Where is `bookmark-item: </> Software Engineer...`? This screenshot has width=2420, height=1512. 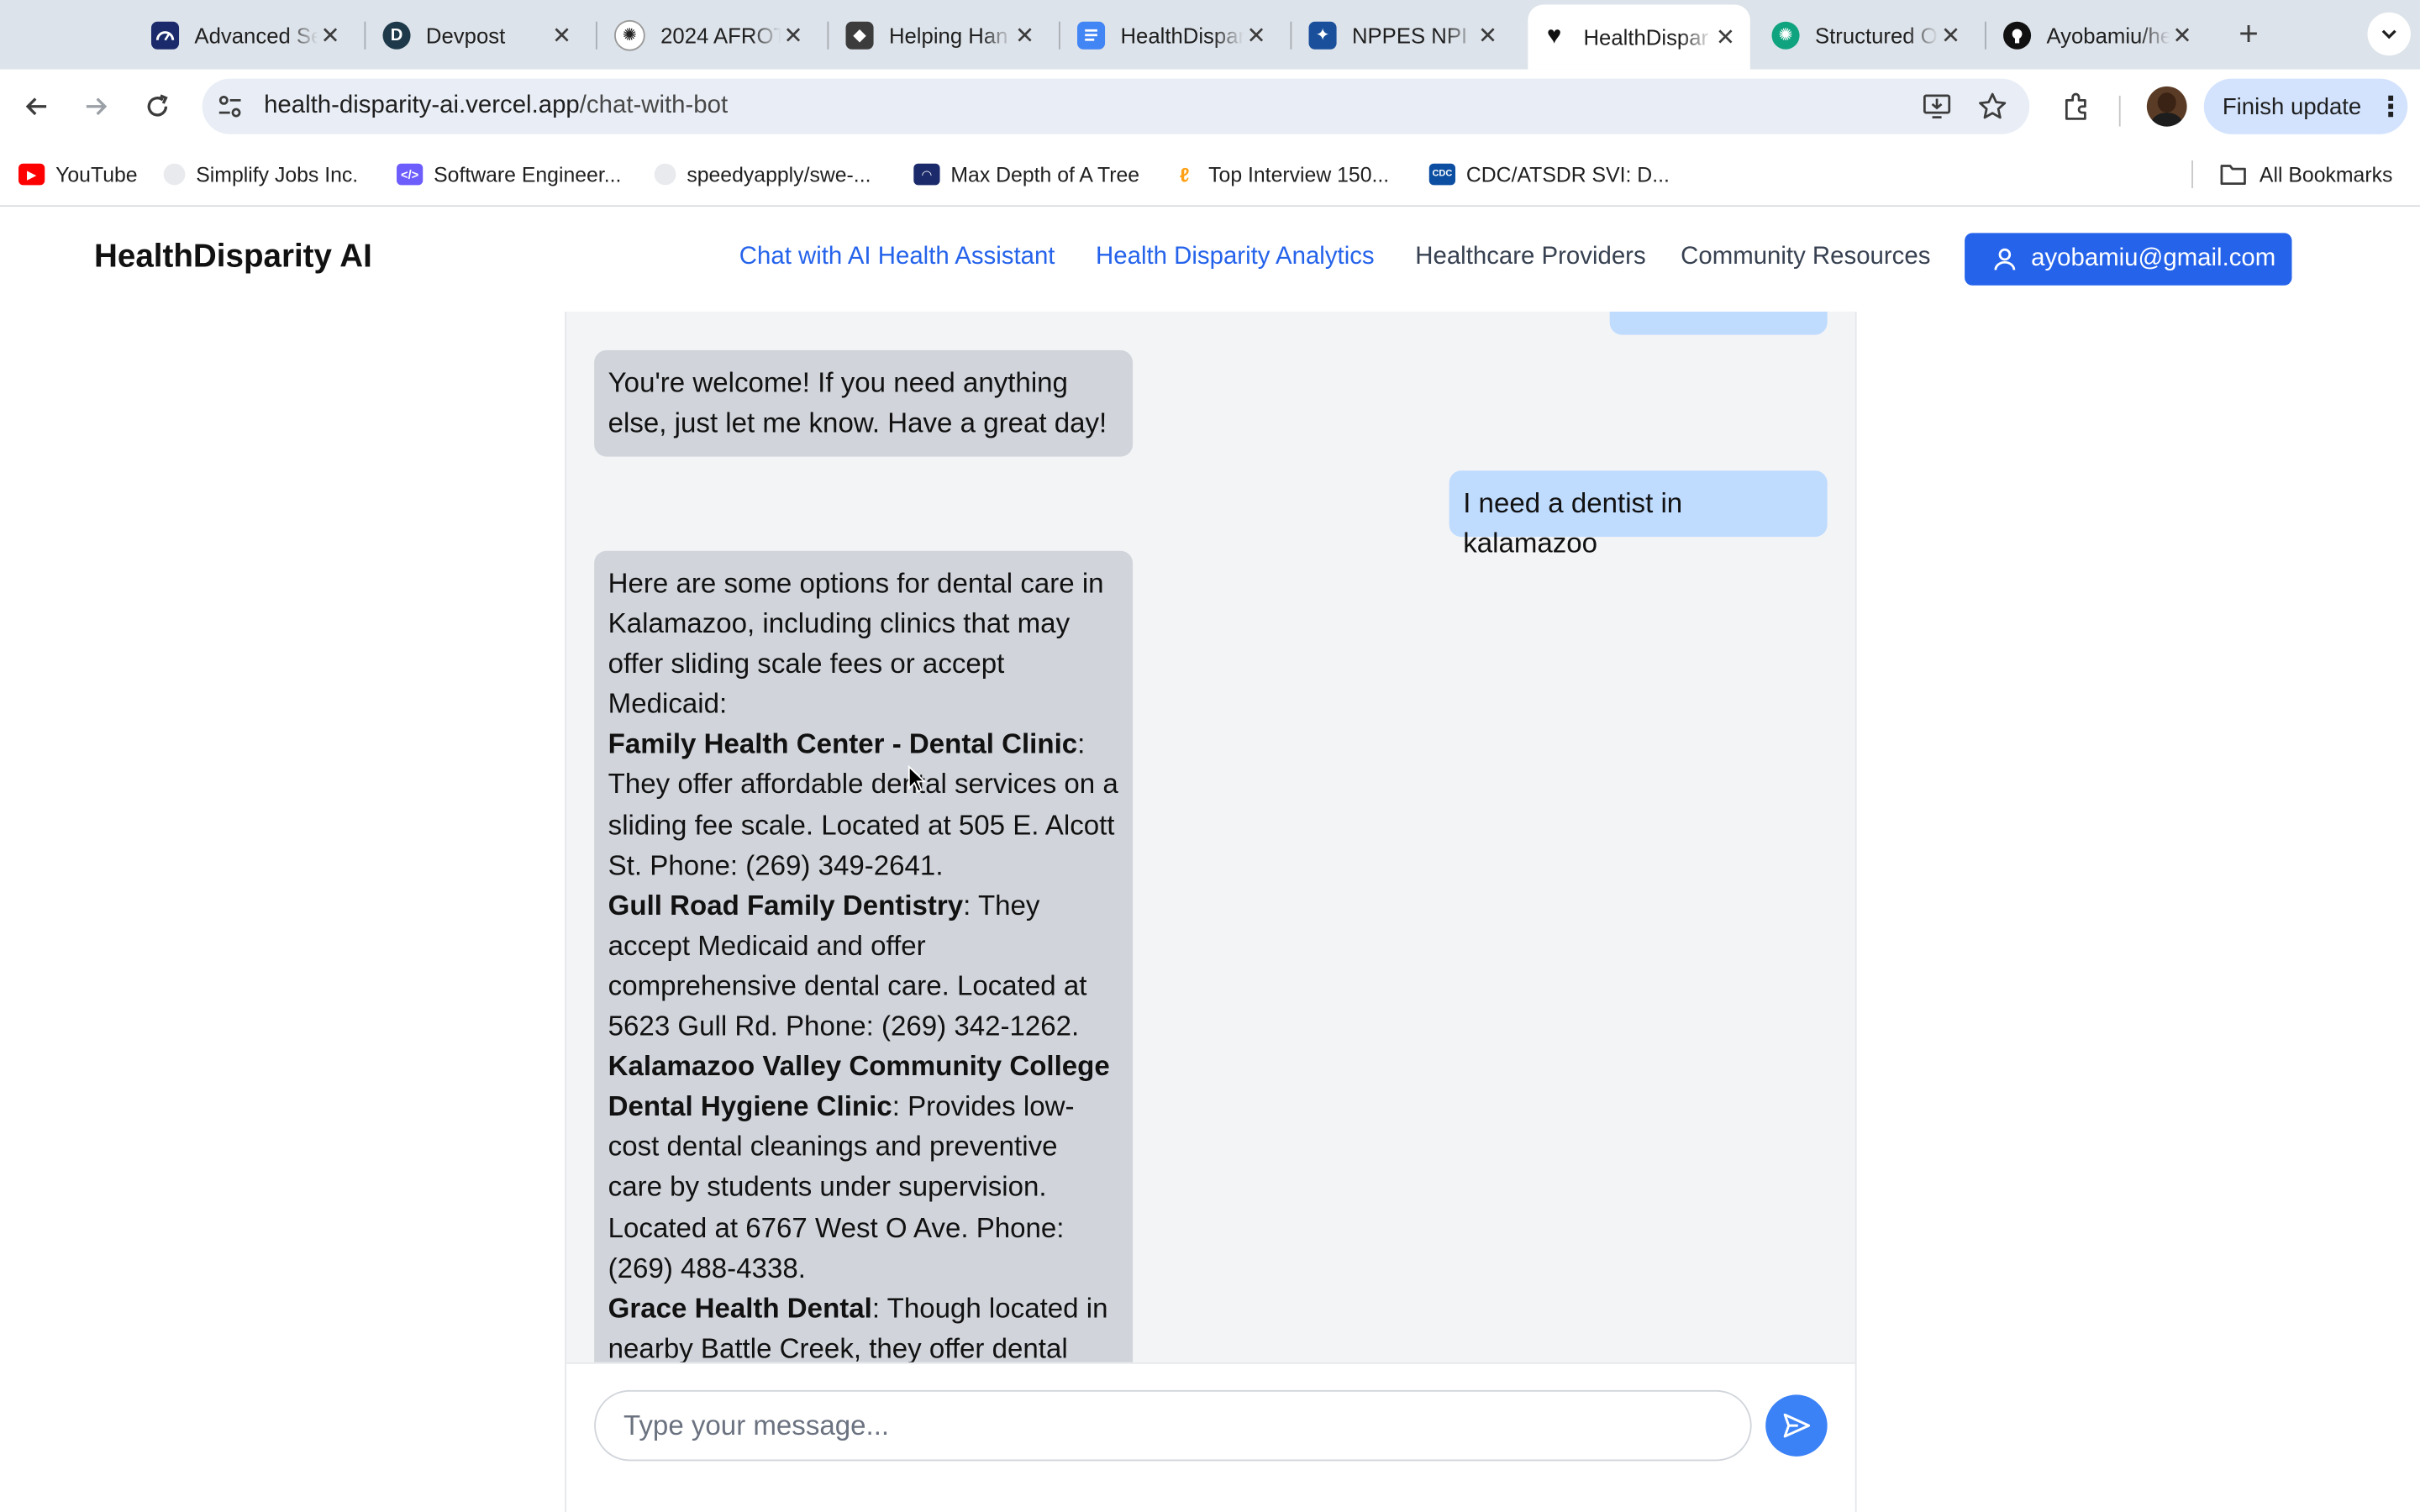
bookmark-item: </> Software Engineer... is located at coordinates (509, 174).